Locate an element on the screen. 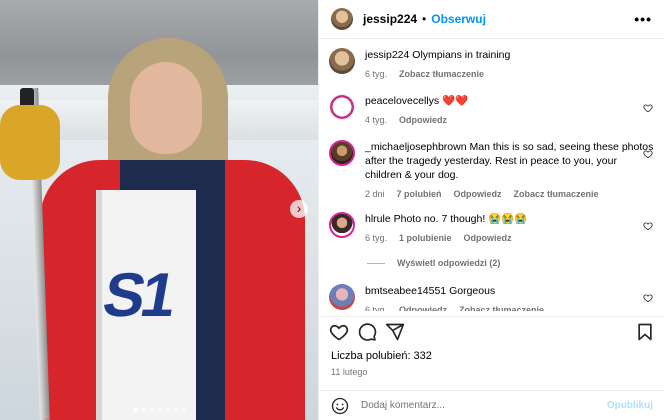 Image resolution: width=664 pixels, height=420 pixels. comment-meta: 6 tyg. Odpowiedz Zobacz tłumaczenie is located at coordinates (510, 307).